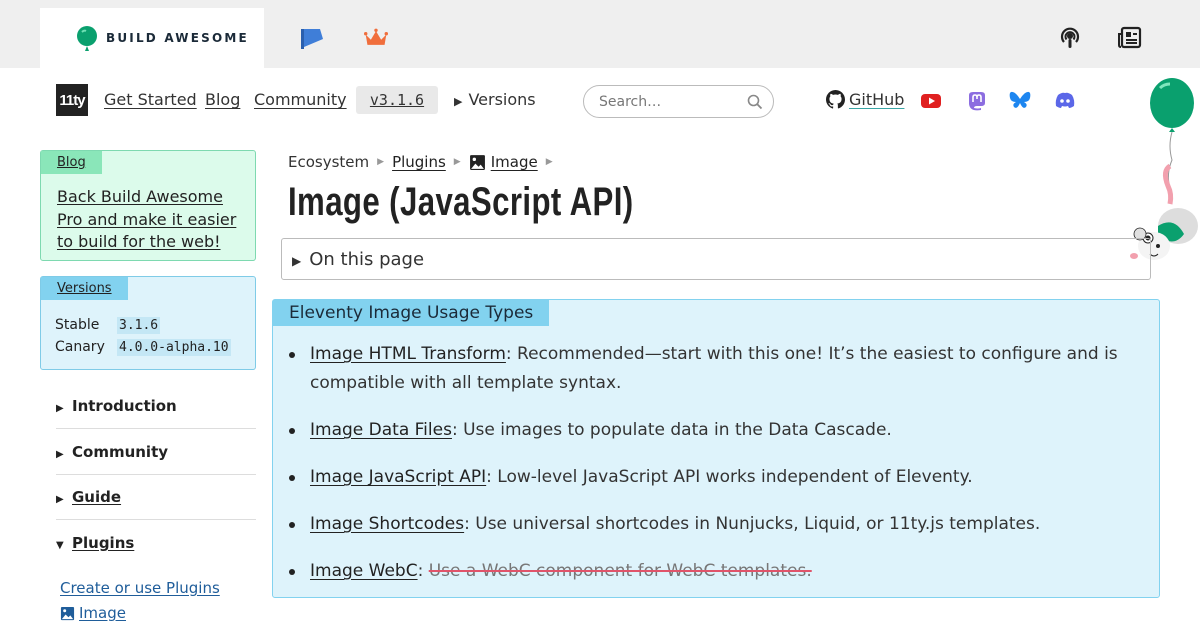 The width and height of the screenshot is (1200, 630). I want to click on breadcrumb-plugins: Plugins, so click(419, 162).